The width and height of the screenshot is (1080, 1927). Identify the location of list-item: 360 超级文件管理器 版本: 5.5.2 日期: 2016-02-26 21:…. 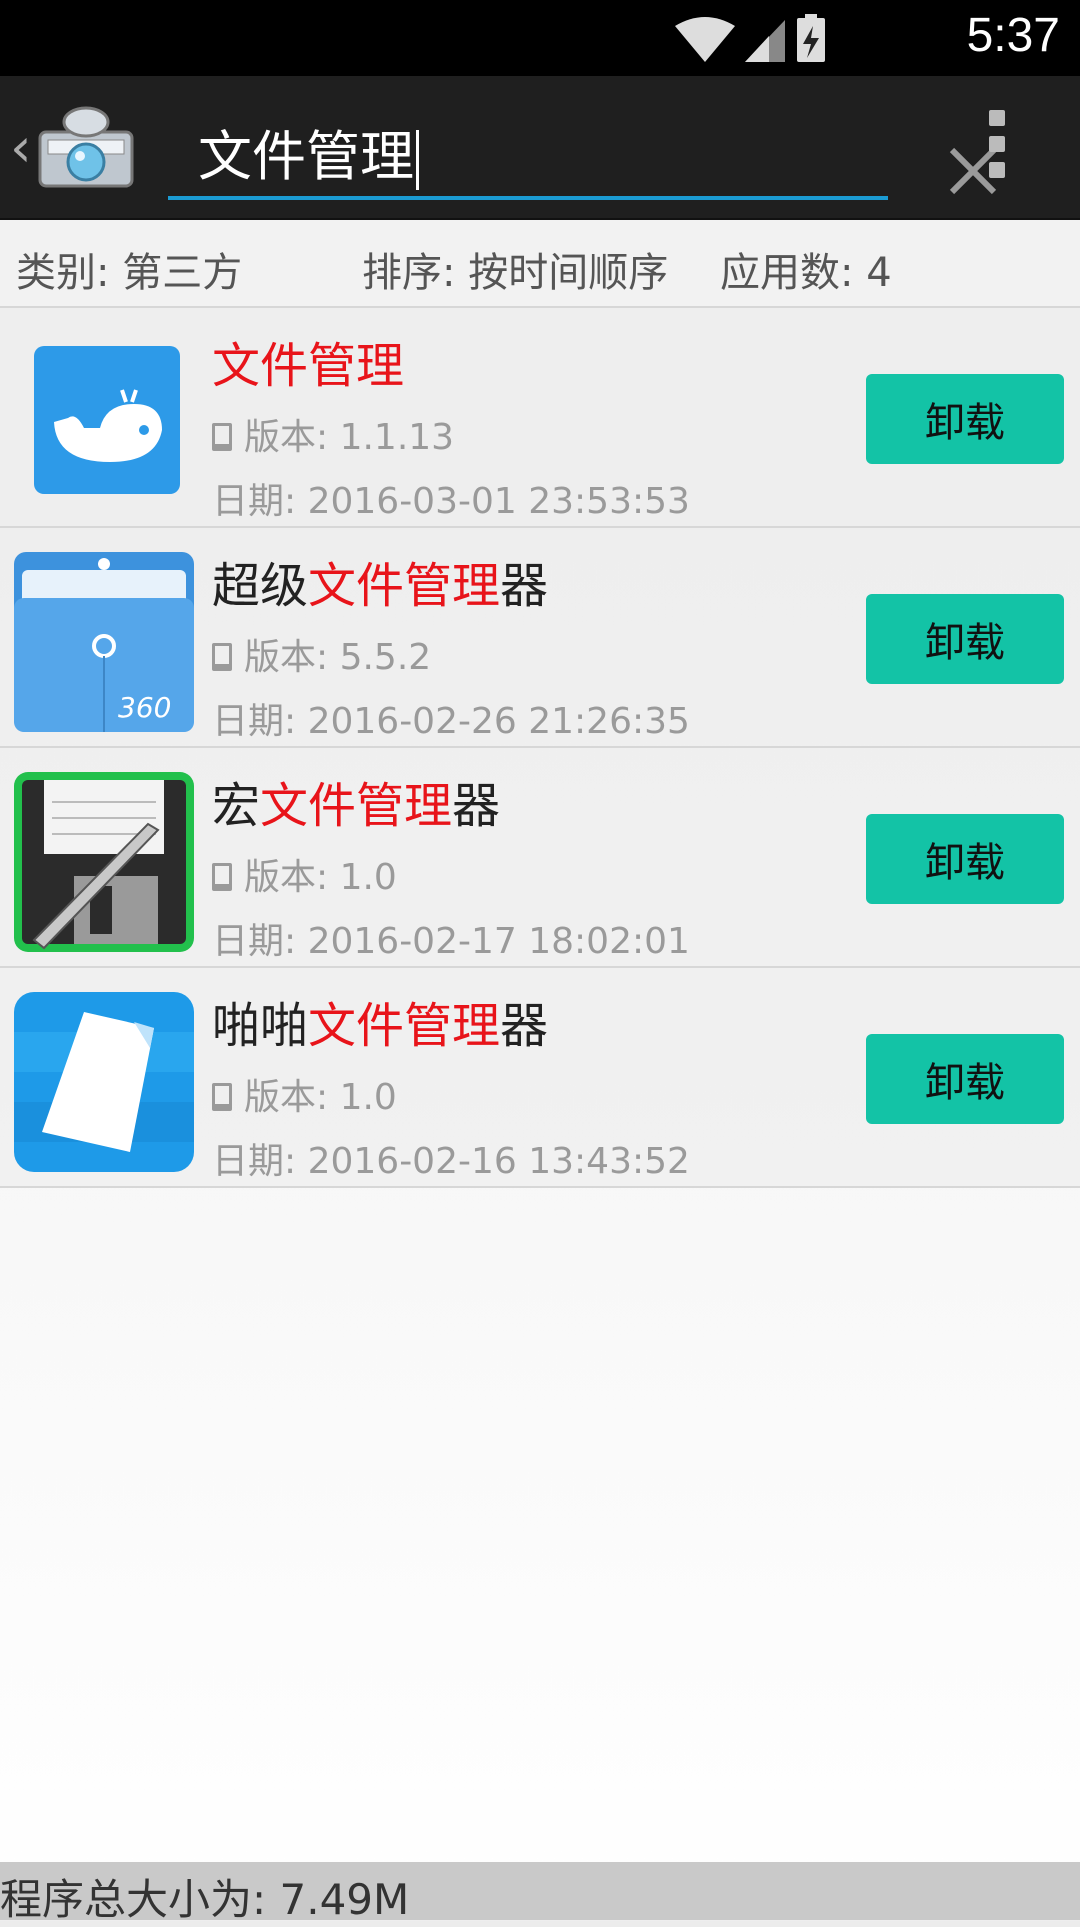
(540, 638).